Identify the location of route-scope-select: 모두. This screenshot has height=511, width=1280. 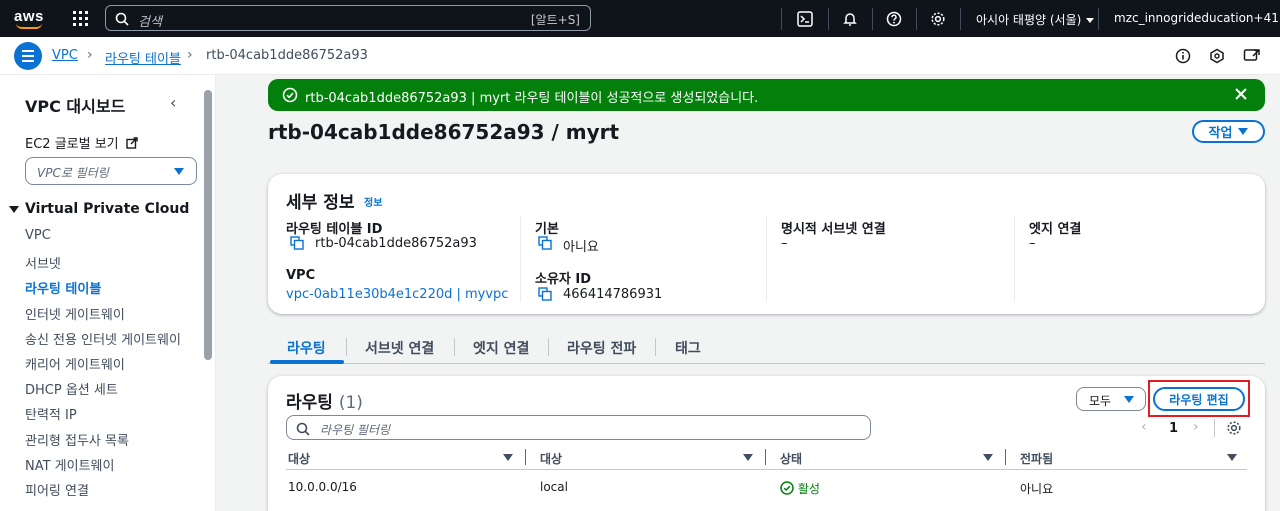
(1111, 399).